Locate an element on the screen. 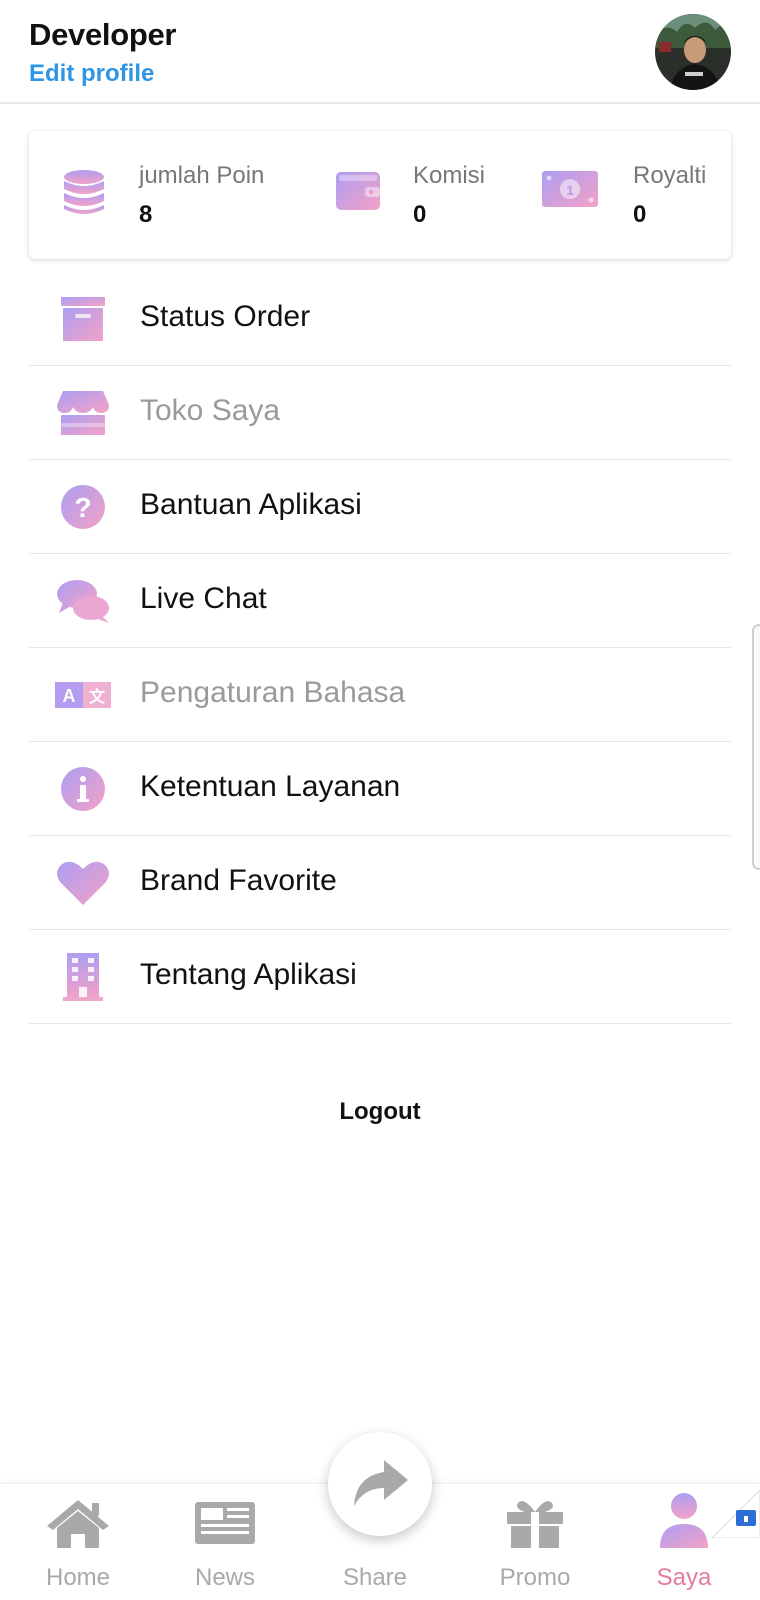  coins-icon is located at coordinates (84, 192).